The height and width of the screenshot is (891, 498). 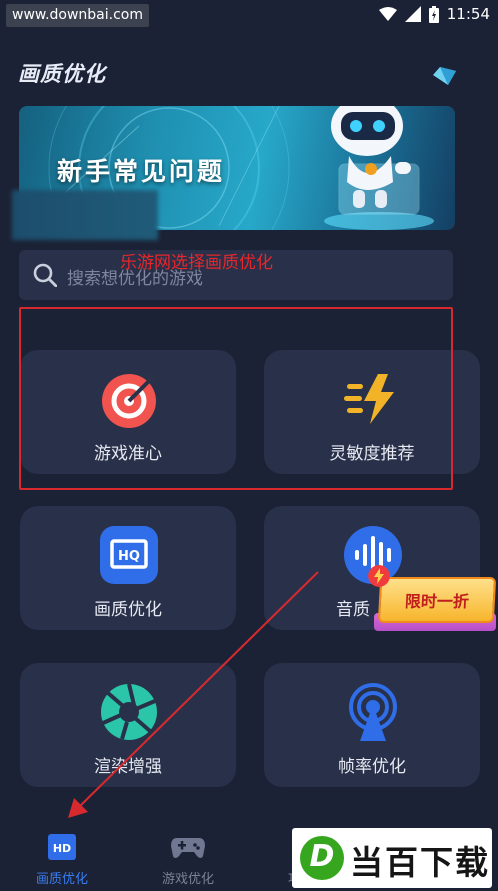 I want to click on card-quality: HQ 画质优化, so click(x=128, y=568).